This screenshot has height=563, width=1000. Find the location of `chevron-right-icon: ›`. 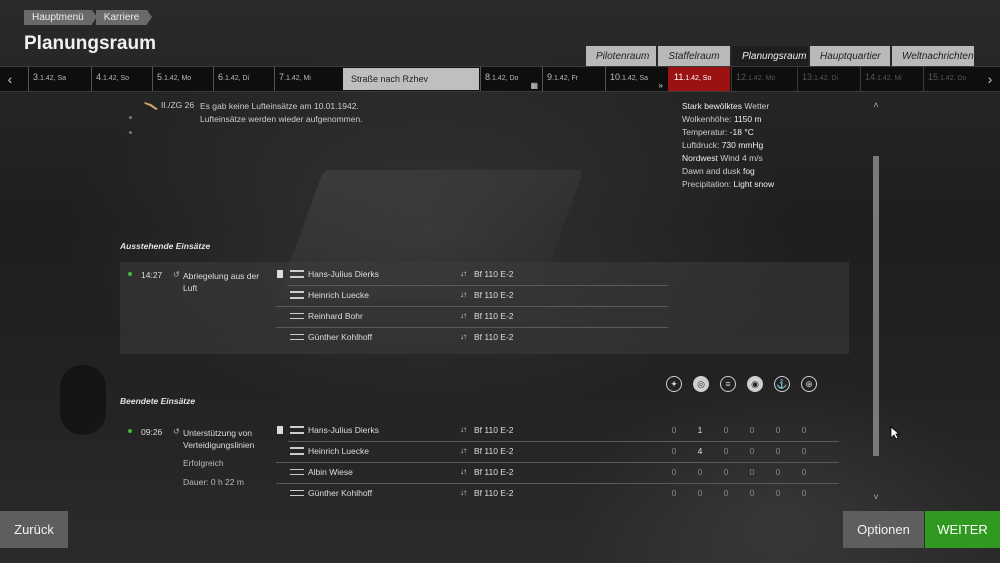

chevron-right-icon: › is located at coordinates (990, 79).